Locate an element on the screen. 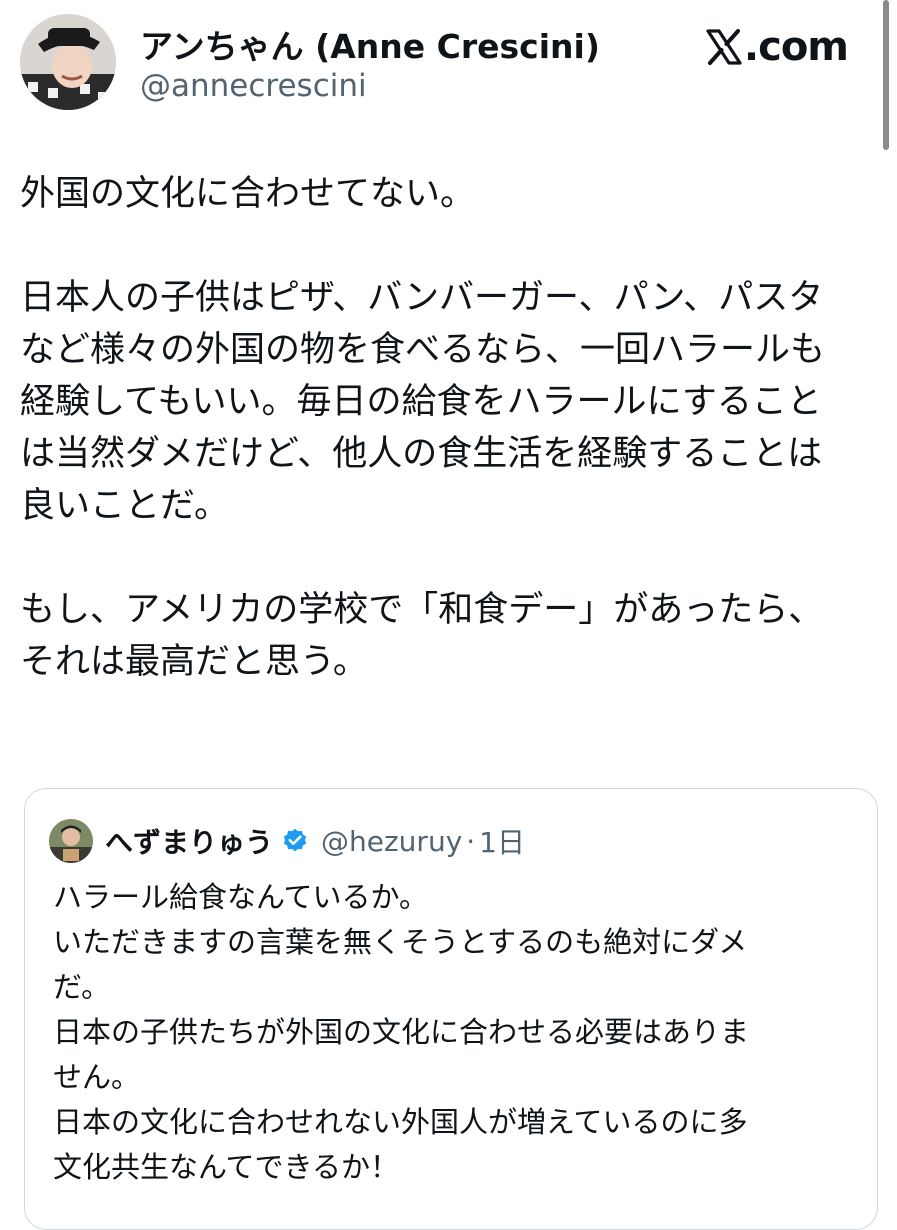  quoted-post-time: 1日 is located at coordinates (502, 841).